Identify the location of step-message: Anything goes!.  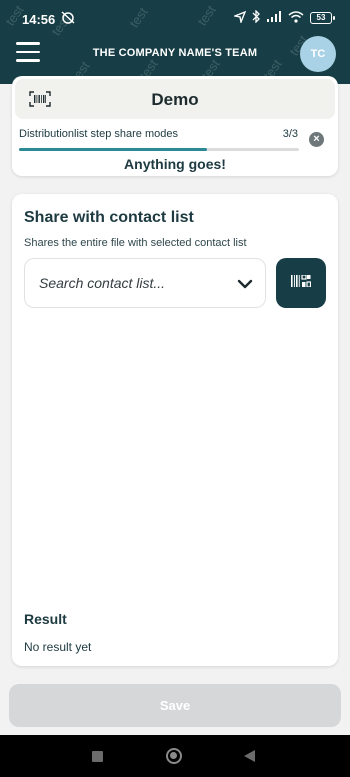
(175, 164).